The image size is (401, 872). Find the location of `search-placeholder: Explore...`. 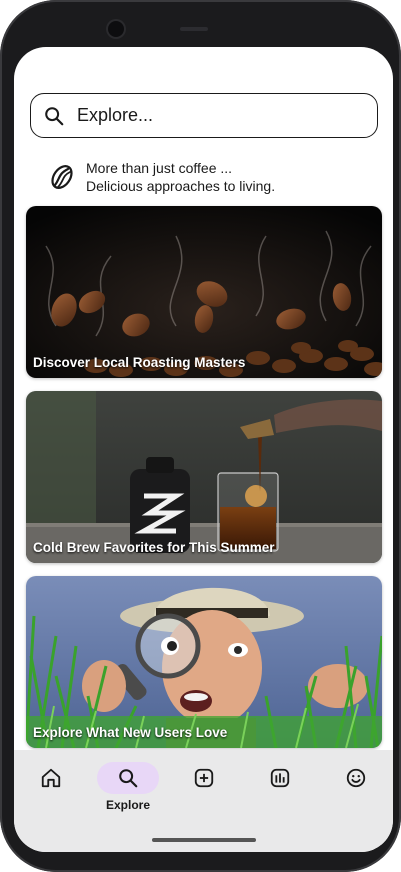

search-placeholder: Explore... is located at coordinates (115, 115).